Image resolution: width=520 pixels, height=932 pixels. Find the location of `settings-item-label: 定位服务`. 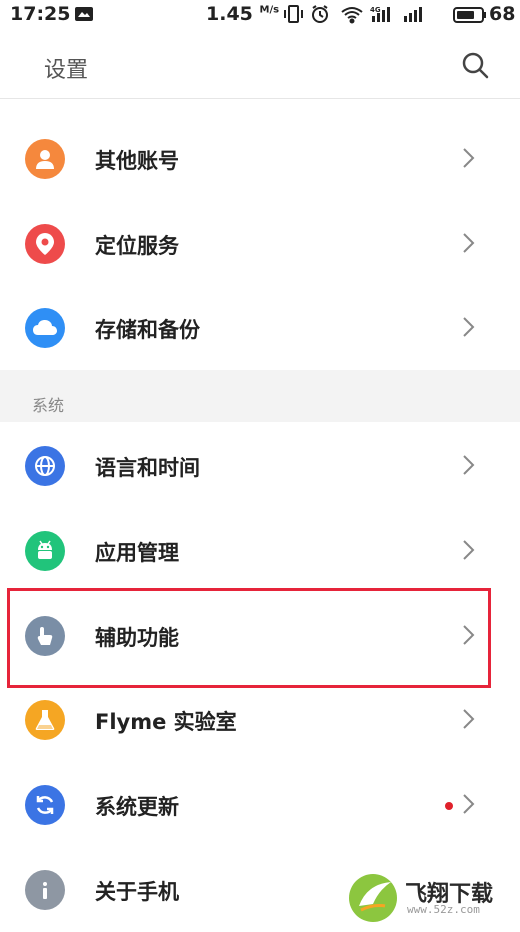

settings-item-label: 定位服务 is located at coordinates (137, 246).